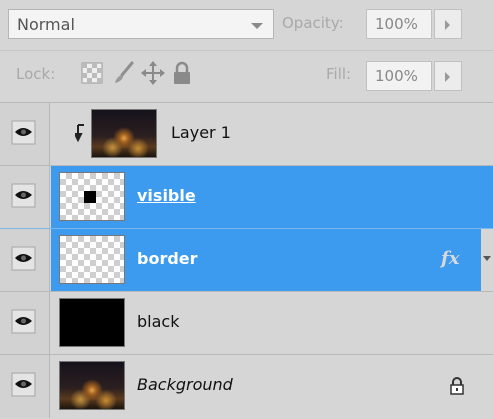  What do you see at coordinates (396, 76) in the screenshot?
I see `fill-value: 100%` at bounding box center [396, 76].